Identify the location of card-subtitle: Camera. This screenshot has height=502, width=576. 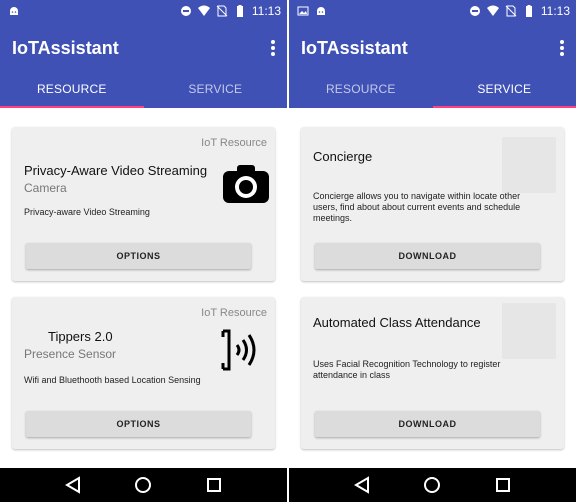
(45, 188).